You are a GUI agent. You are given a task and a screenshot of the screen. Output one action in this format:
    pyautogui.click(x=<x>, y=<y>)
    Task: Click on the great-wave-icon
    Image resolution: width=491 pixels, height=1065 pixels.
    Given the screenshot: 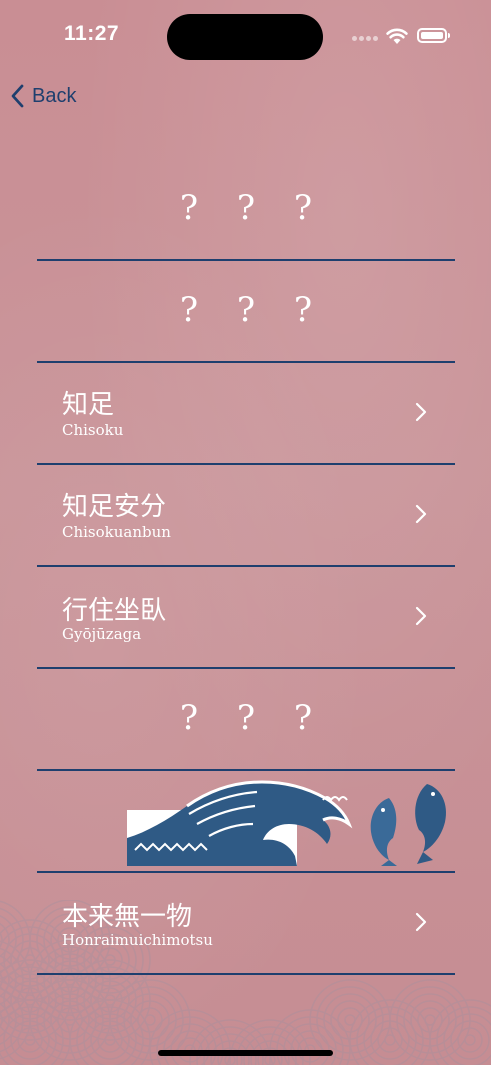 What is the action you would take?
    pyautogui.click(x=240, y=823)
    